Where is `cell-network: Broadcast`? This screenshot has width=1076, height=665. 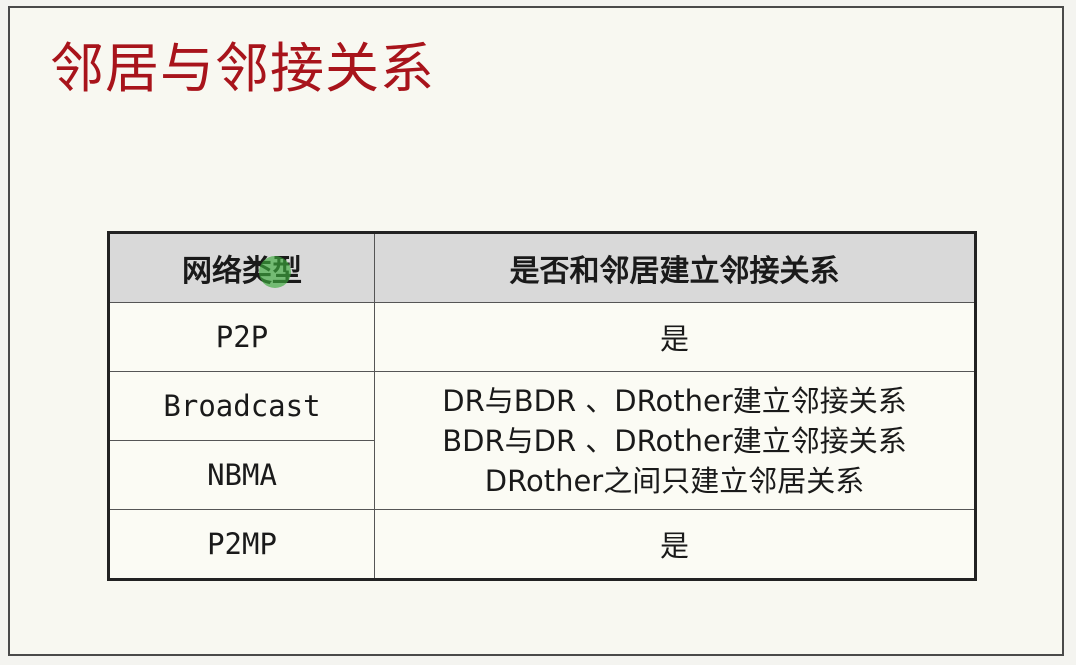
cell-network: Broadcast is located at coordinates (241, 406).